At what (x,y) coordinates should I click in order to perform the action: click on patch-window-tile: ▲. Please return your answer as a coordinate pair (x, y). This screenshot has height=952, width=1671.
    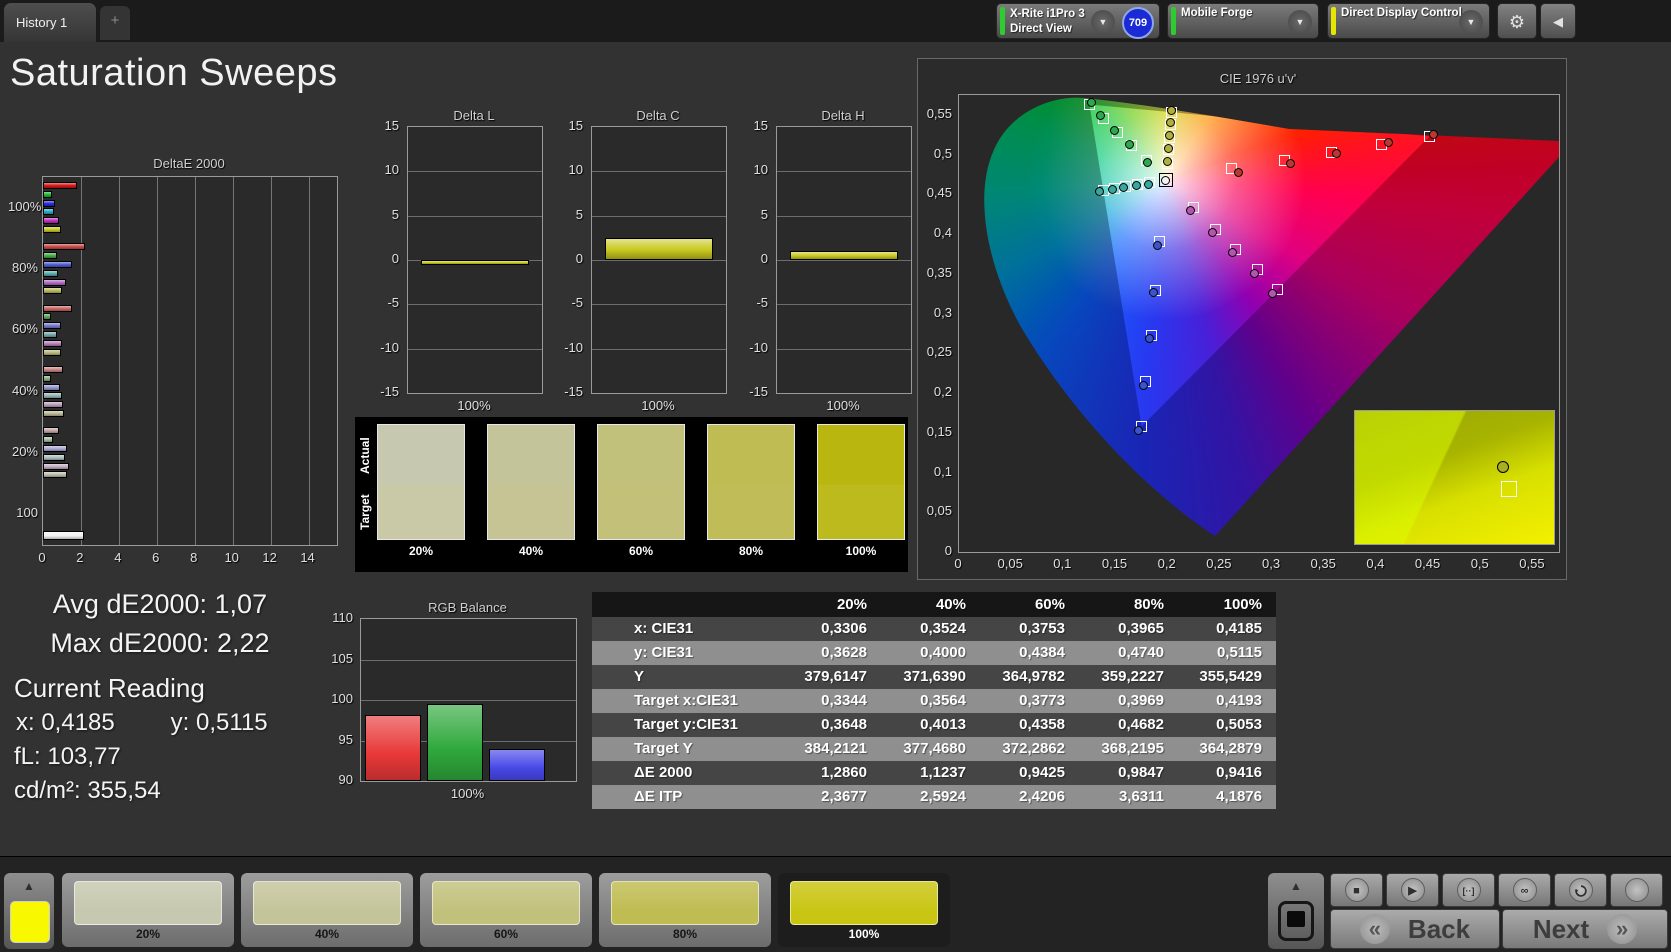
    Looking at the image, I should click on (29, 911).